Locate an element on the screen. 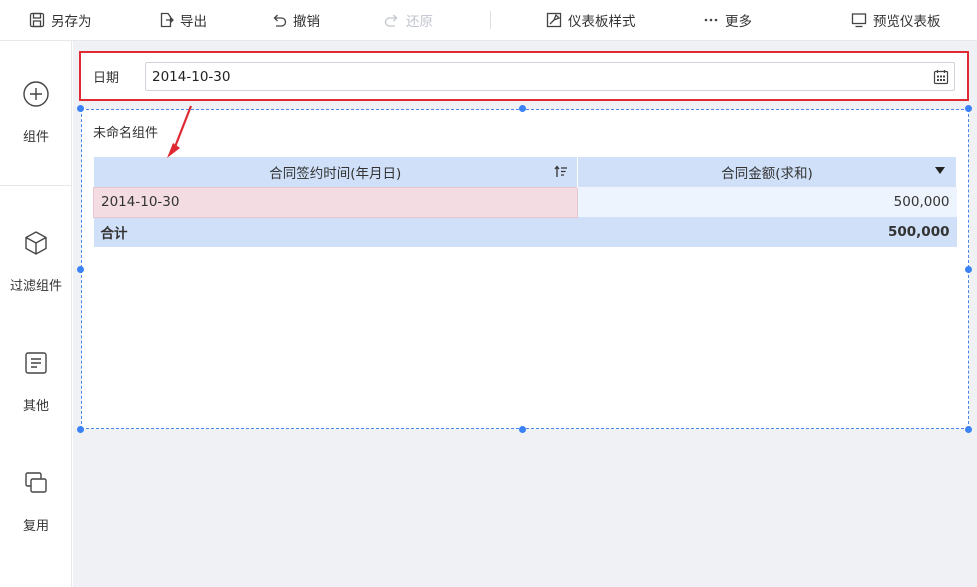  more-button: 更多 is located at coordinates (727, 20).